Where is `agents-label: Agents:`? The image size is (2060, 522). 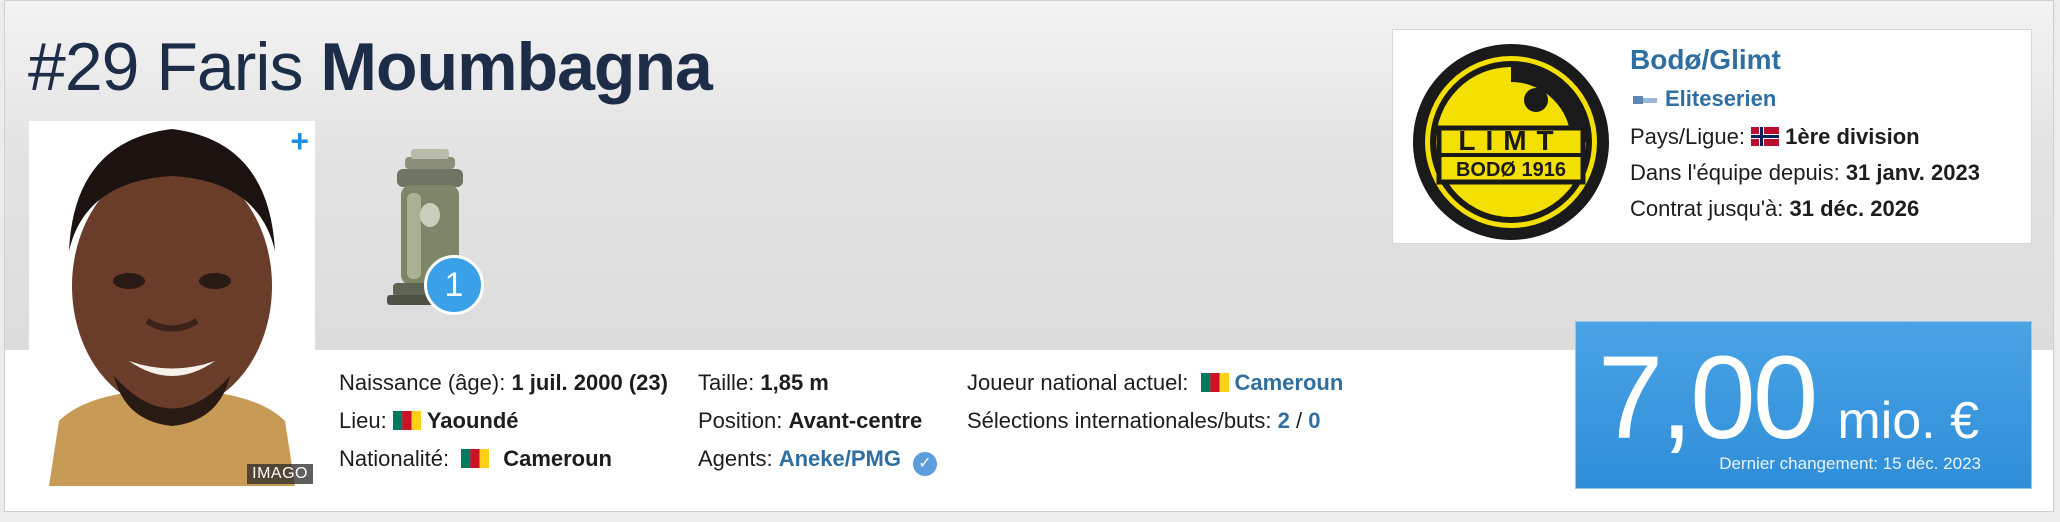
agents-label: Agents: is located at coordinates (735, 458).